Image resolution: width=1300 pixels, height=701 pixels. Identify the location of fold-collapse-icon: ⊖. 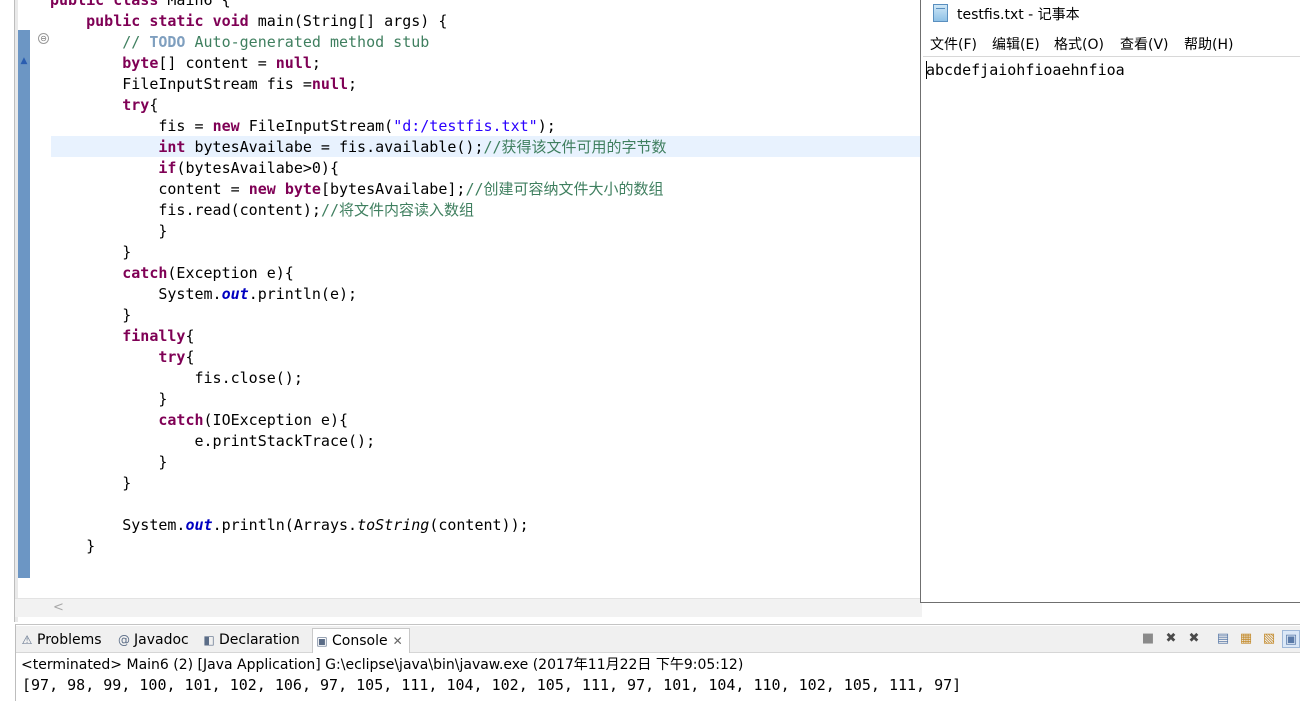
(43, 38).